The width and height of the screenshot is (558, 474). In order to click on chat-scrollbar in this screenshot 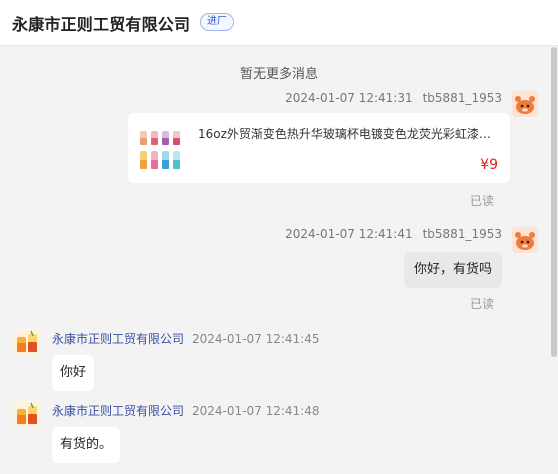, I will do `click(554, 260)`.